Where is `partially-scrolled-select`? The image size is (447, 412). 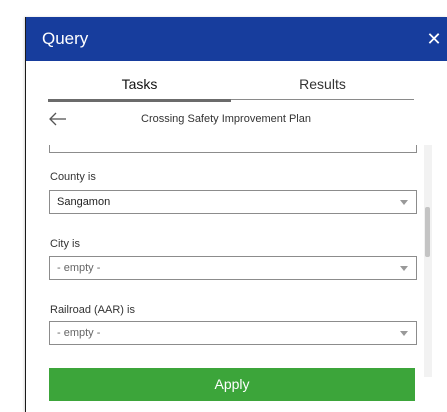
partially-scrolled-select is located at coordinates (233, 149).